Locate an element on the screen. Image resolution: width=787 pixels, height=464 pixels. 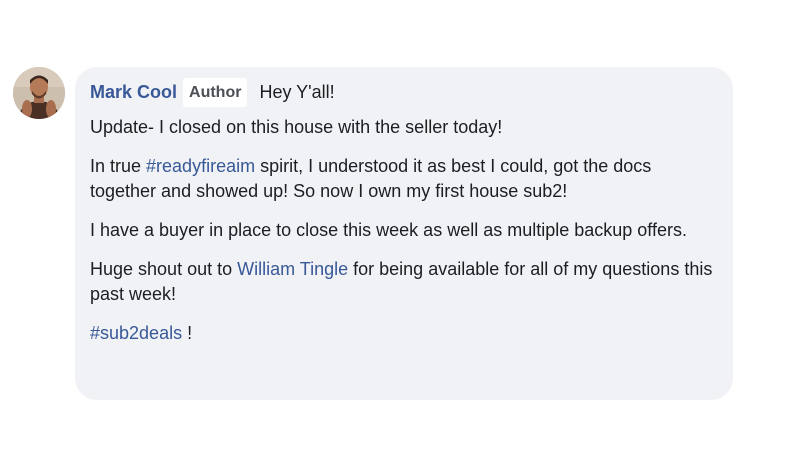
profile-photo-icon is located at coordinates (39, 93).